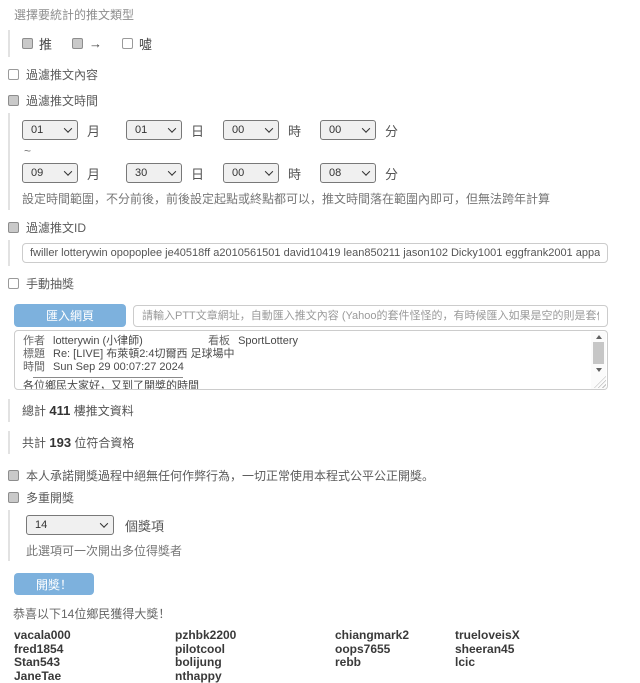 The height and width of the screenshot is (683, 640). Describe the element at coordinates (50, 497) in the screenshot. I see `multi-draw-label: 多重開獎` at that location.